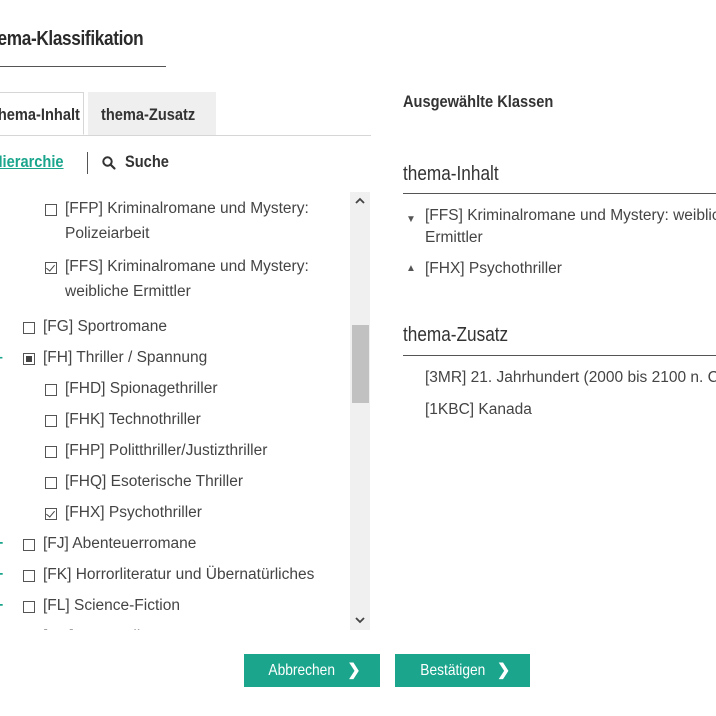 This screenshot has width=716, height=716. Describe the element at coordinates (166, 450) in the screenshot. I see `tree-row-label: [FHP] Politthriller/Justizthriller` at that location.